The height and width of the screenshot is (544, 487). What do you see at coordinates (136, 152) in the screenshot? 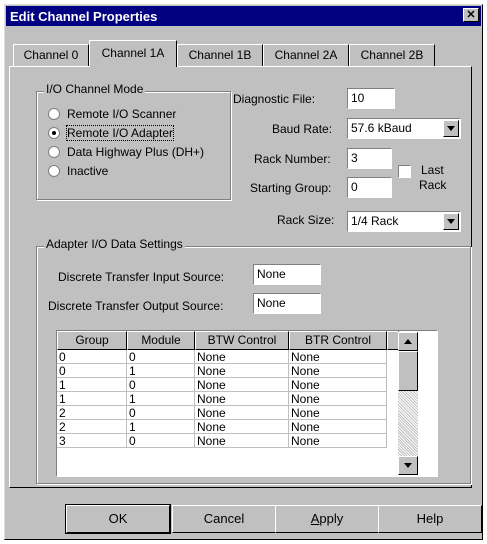
I see `radio-label: Data Highway Plus (DH+)` at bounding box center [136, 152].